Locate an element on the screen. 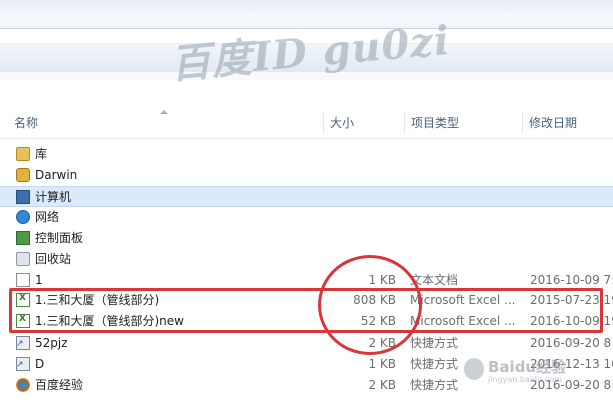  sort-up-icon is located at coordinates (164, 112).